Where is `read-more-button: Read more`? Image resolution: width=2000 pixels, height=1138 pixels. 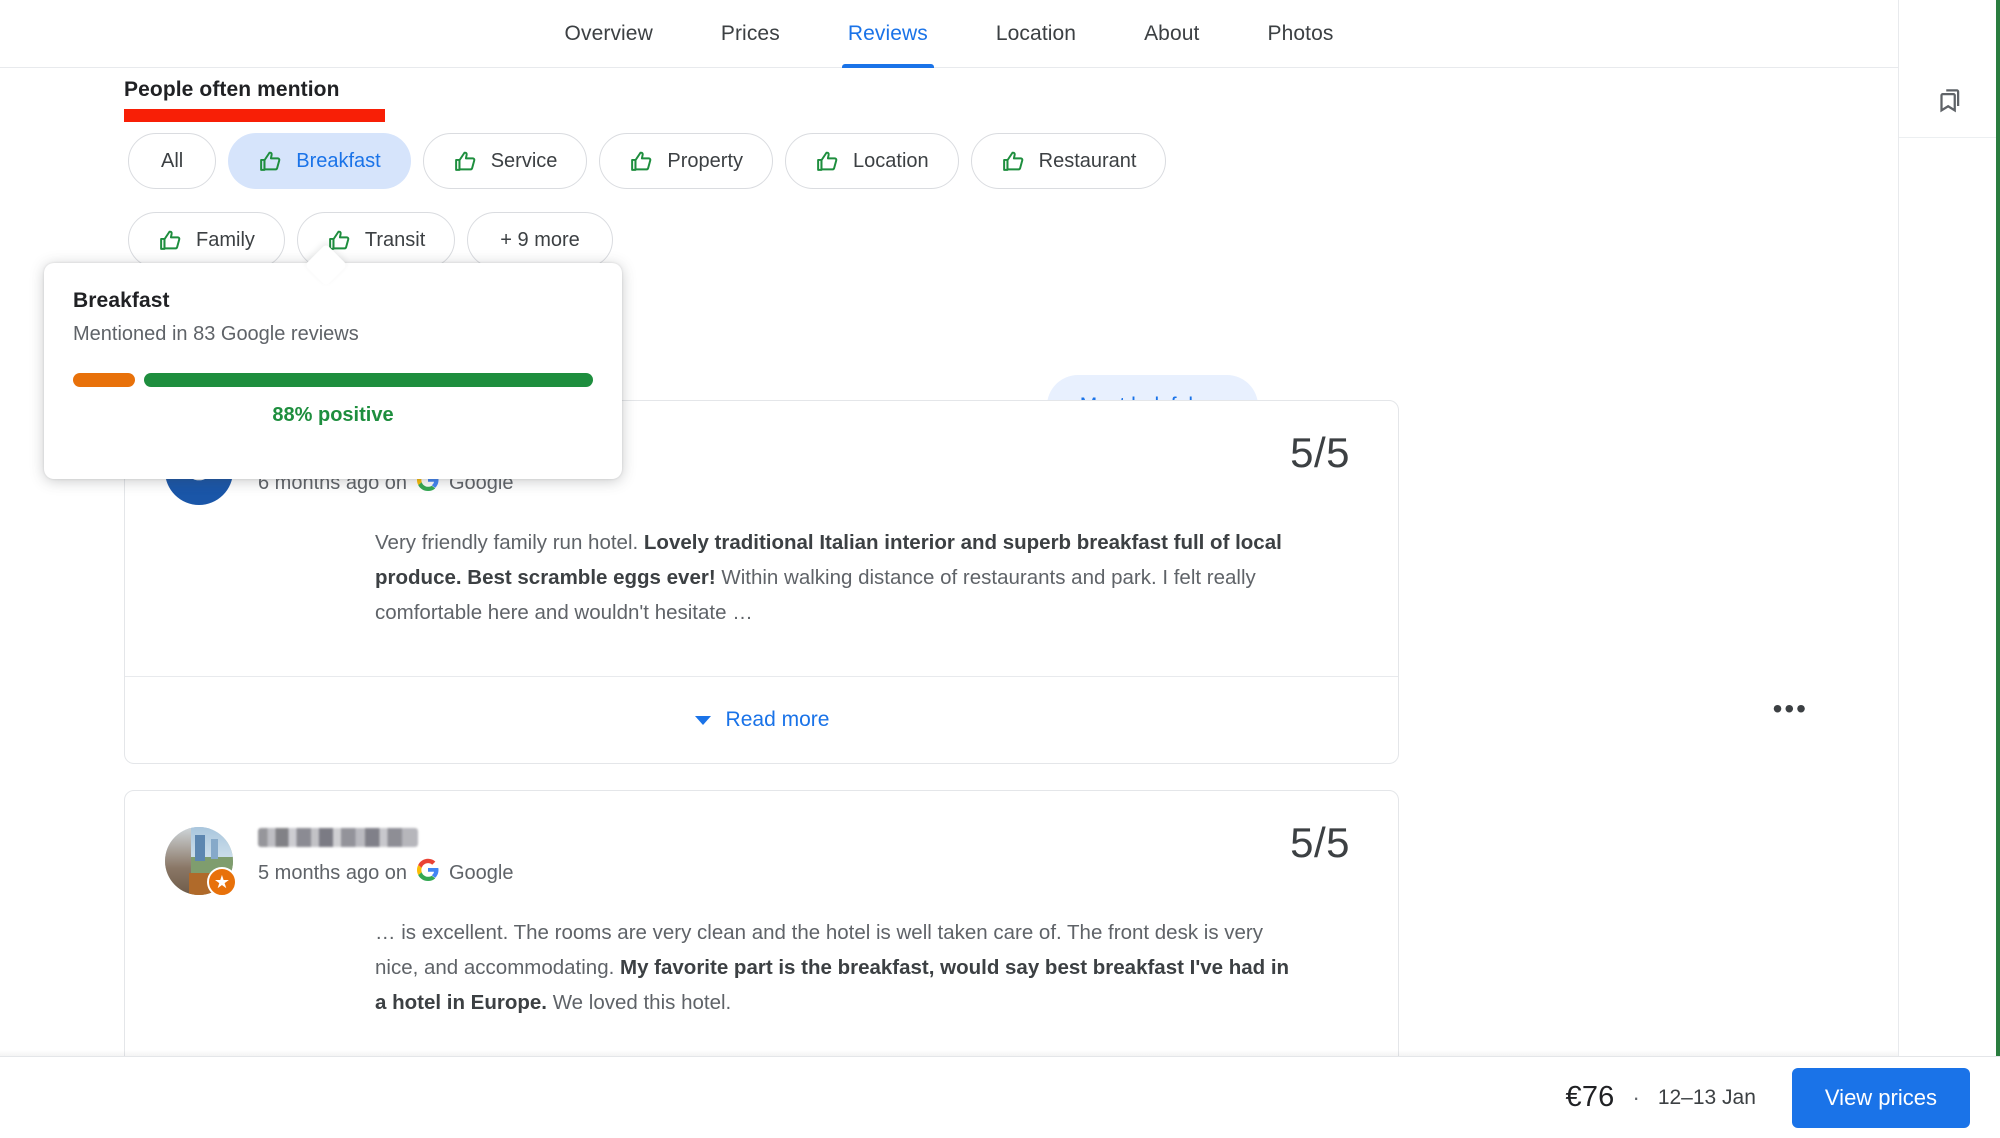 read-more-button: Read more is located at coordinates (761, 719).